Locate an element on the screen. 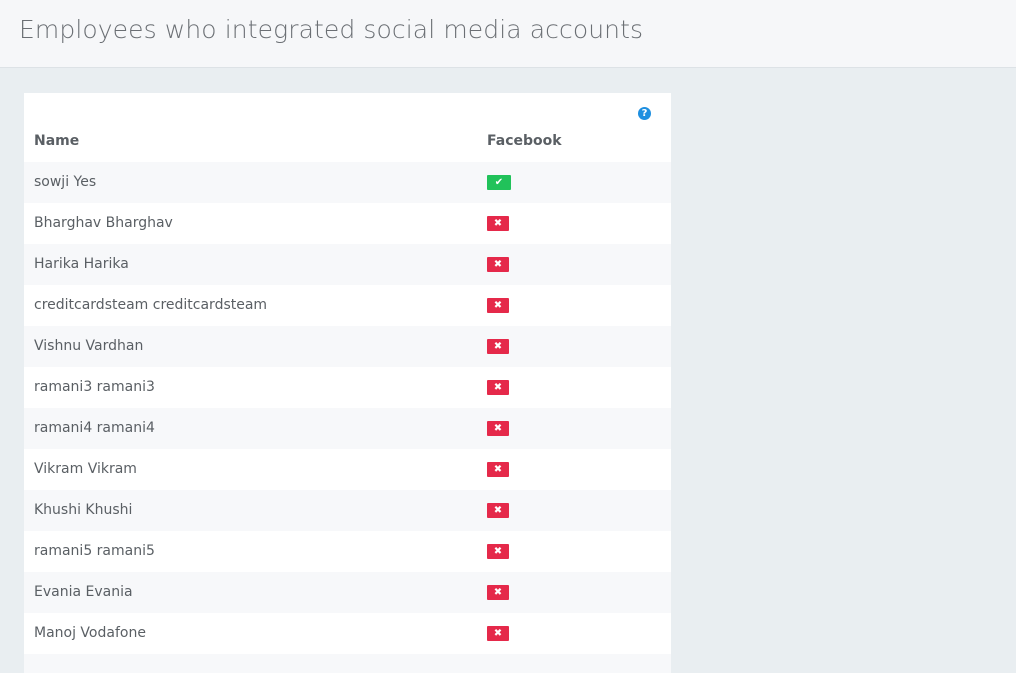 The height and width of the screenshot is (673, 1016). table-row: sowji Yes ✔ is located at coordinates (347, 182).